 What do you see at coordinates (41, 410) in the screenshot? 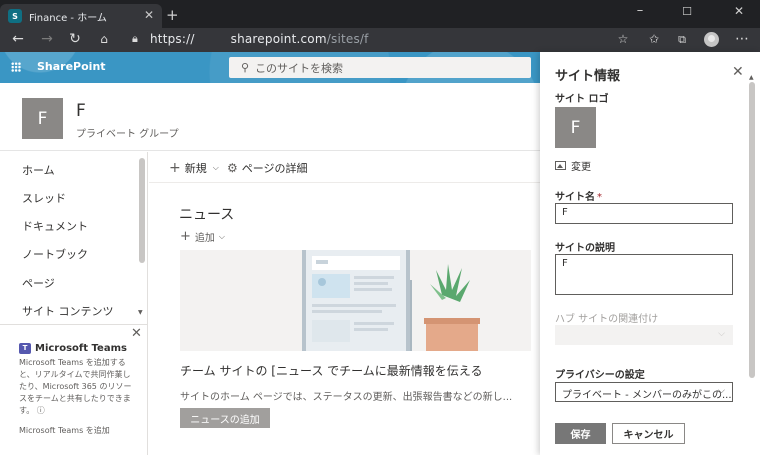
I see `info-icon: ⓘ` at bounding box center [41, 410].